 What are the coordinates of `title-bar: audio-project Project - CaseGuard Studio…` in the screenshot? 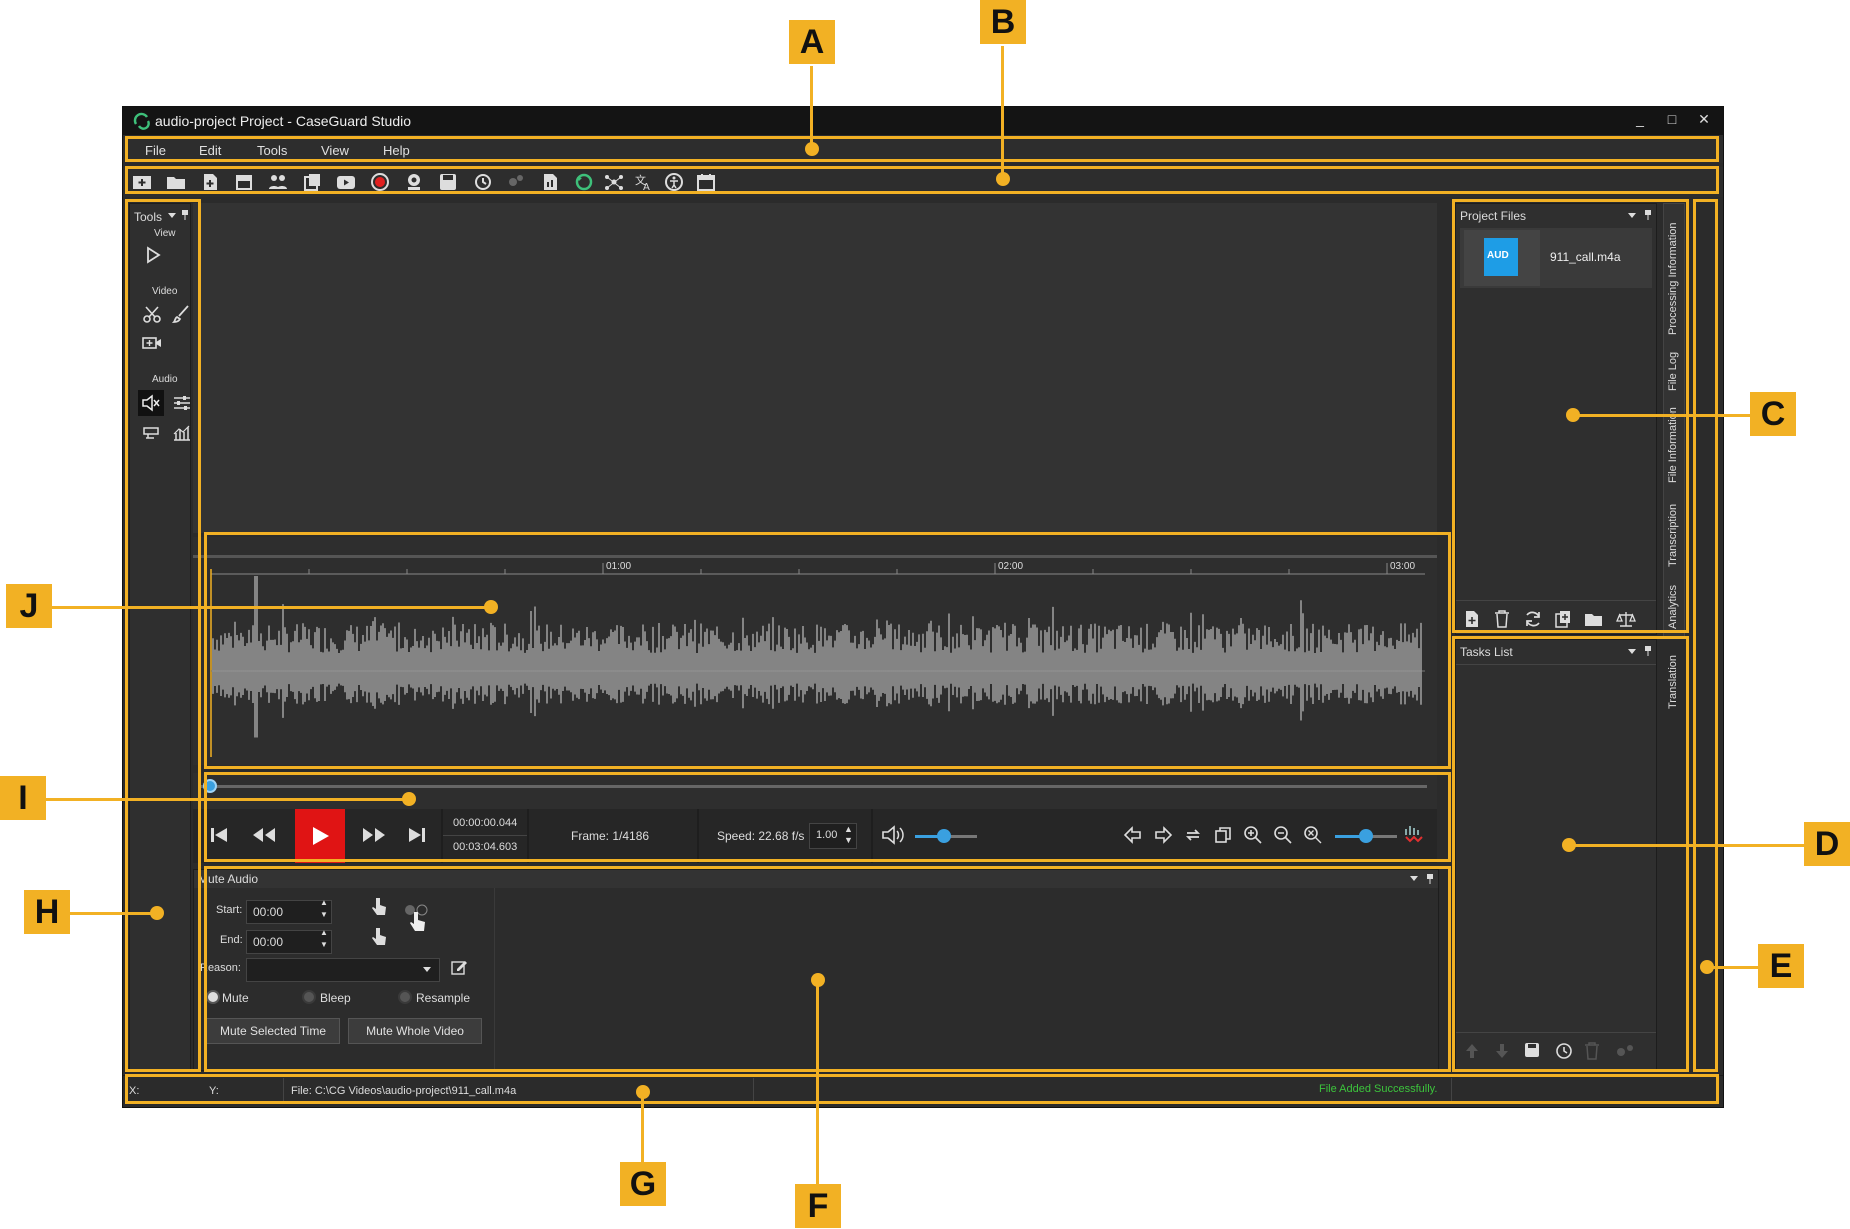 It's located at (923, 121).